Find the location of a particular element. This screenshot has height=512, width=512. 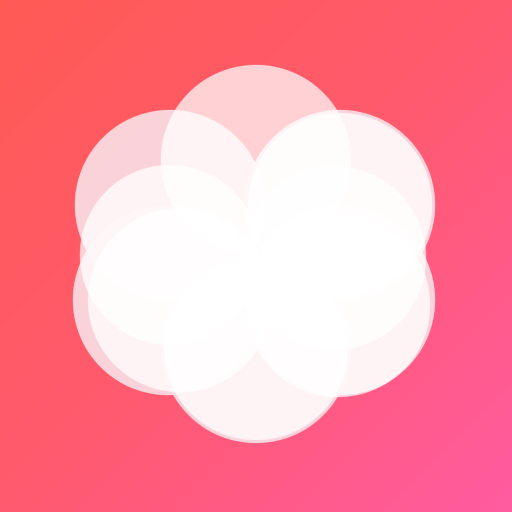

petal-top-inner is located at coordinates (340, 205).